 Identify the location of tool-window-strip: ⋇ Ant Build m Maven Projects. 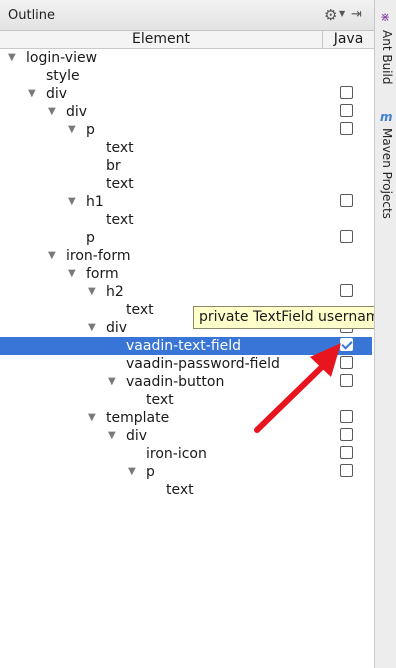
(385, 334).